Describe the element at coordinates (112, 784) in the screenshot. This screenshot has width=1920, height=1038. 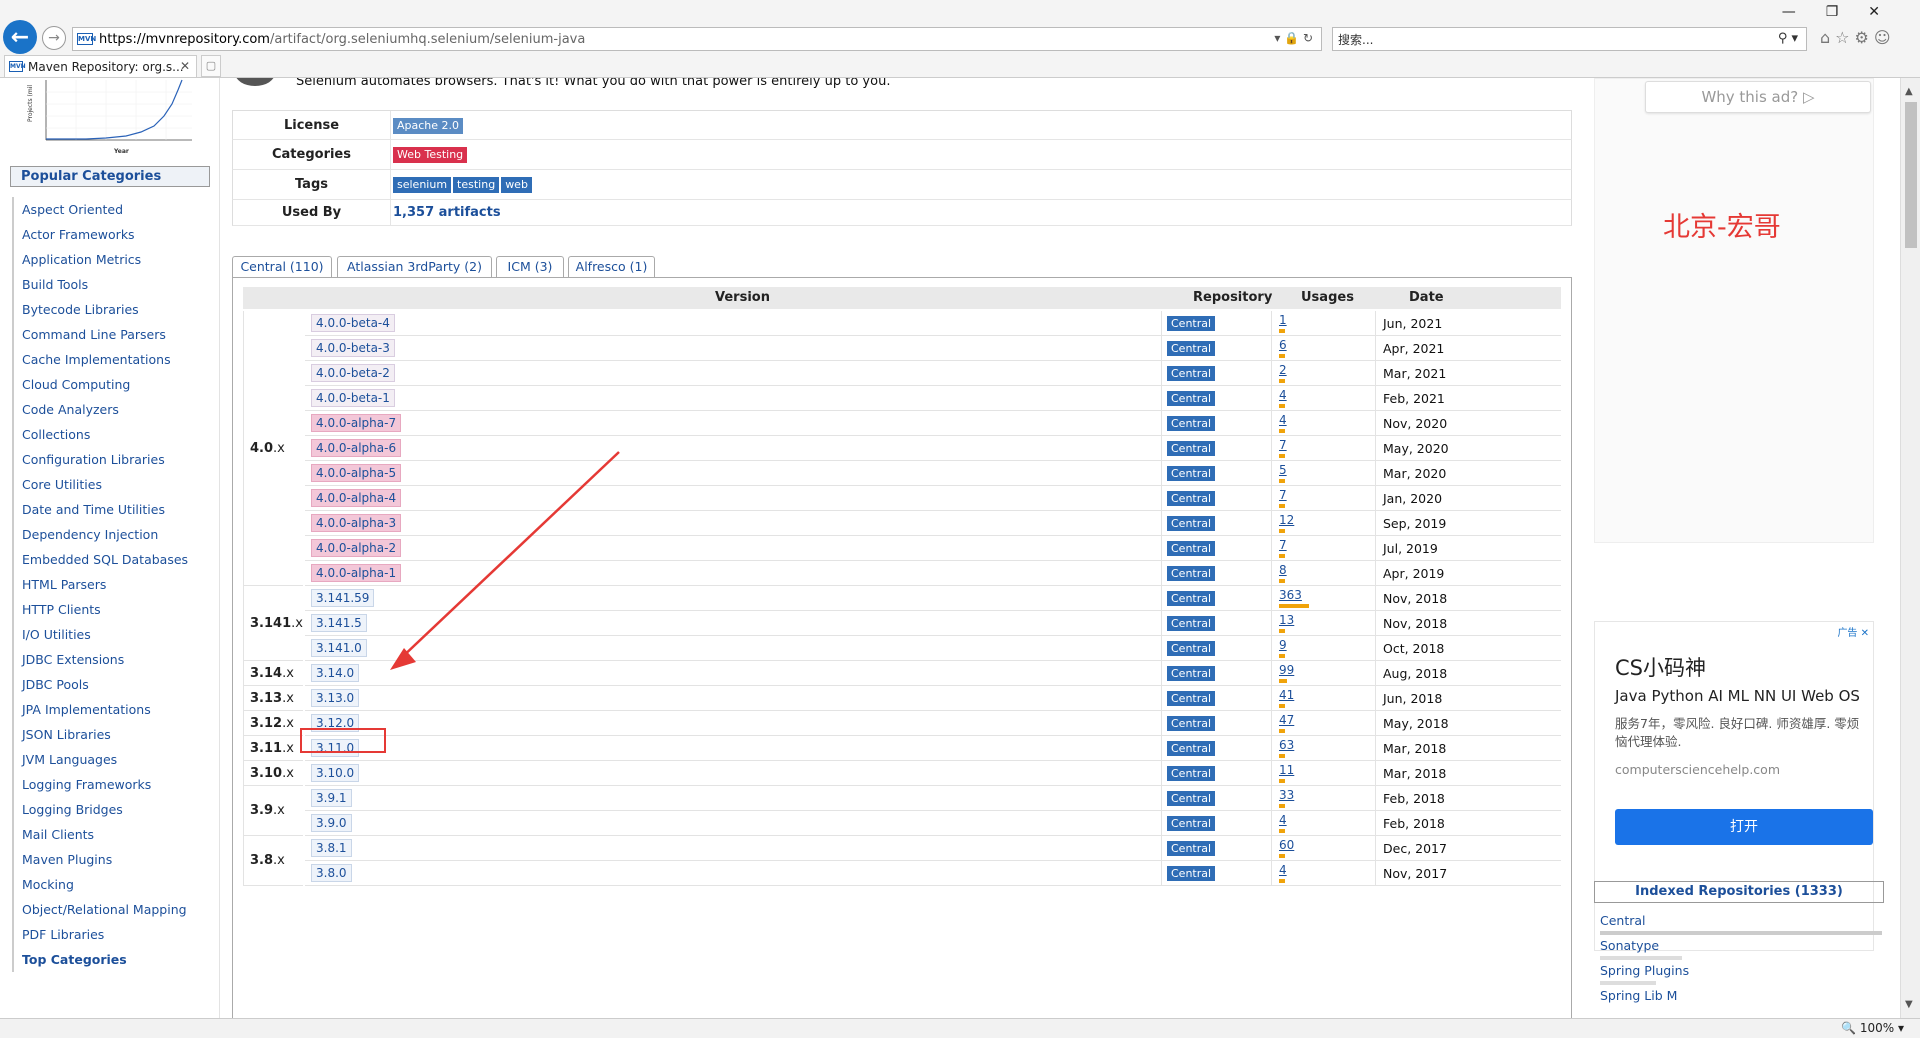
I see `sidebar-category-item: Logging Frameworks` at that location.